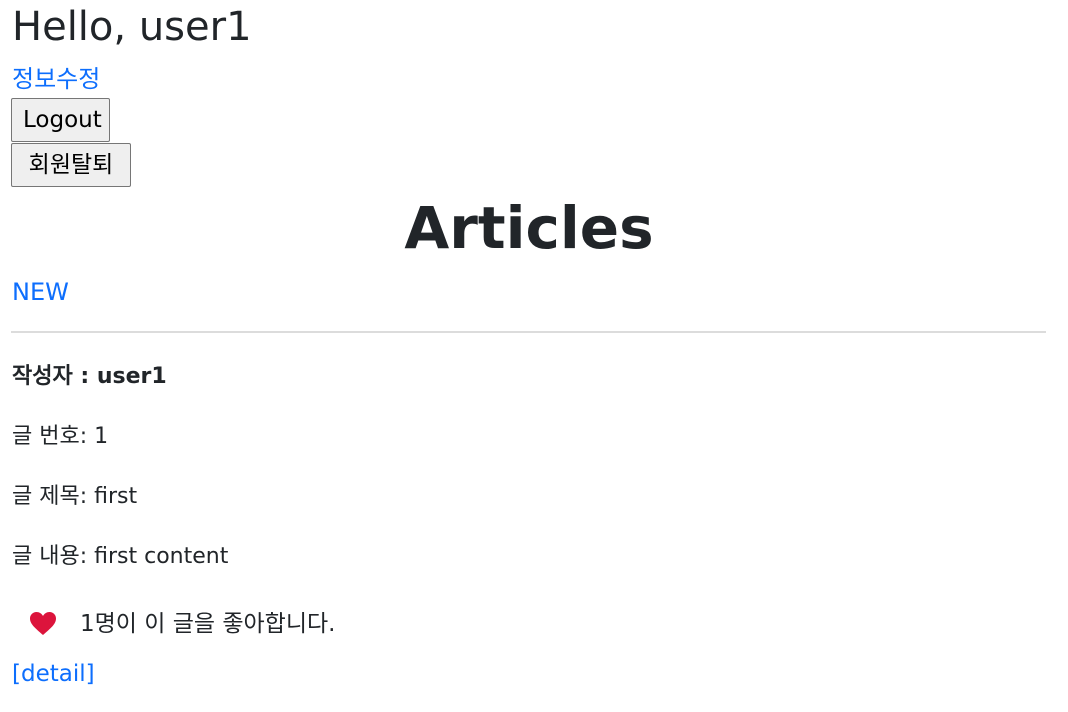 This screenshot has width=1068, height=712. I want to click on like-section: 1명이 이 글을 좋아합니다., so click(181, 624).